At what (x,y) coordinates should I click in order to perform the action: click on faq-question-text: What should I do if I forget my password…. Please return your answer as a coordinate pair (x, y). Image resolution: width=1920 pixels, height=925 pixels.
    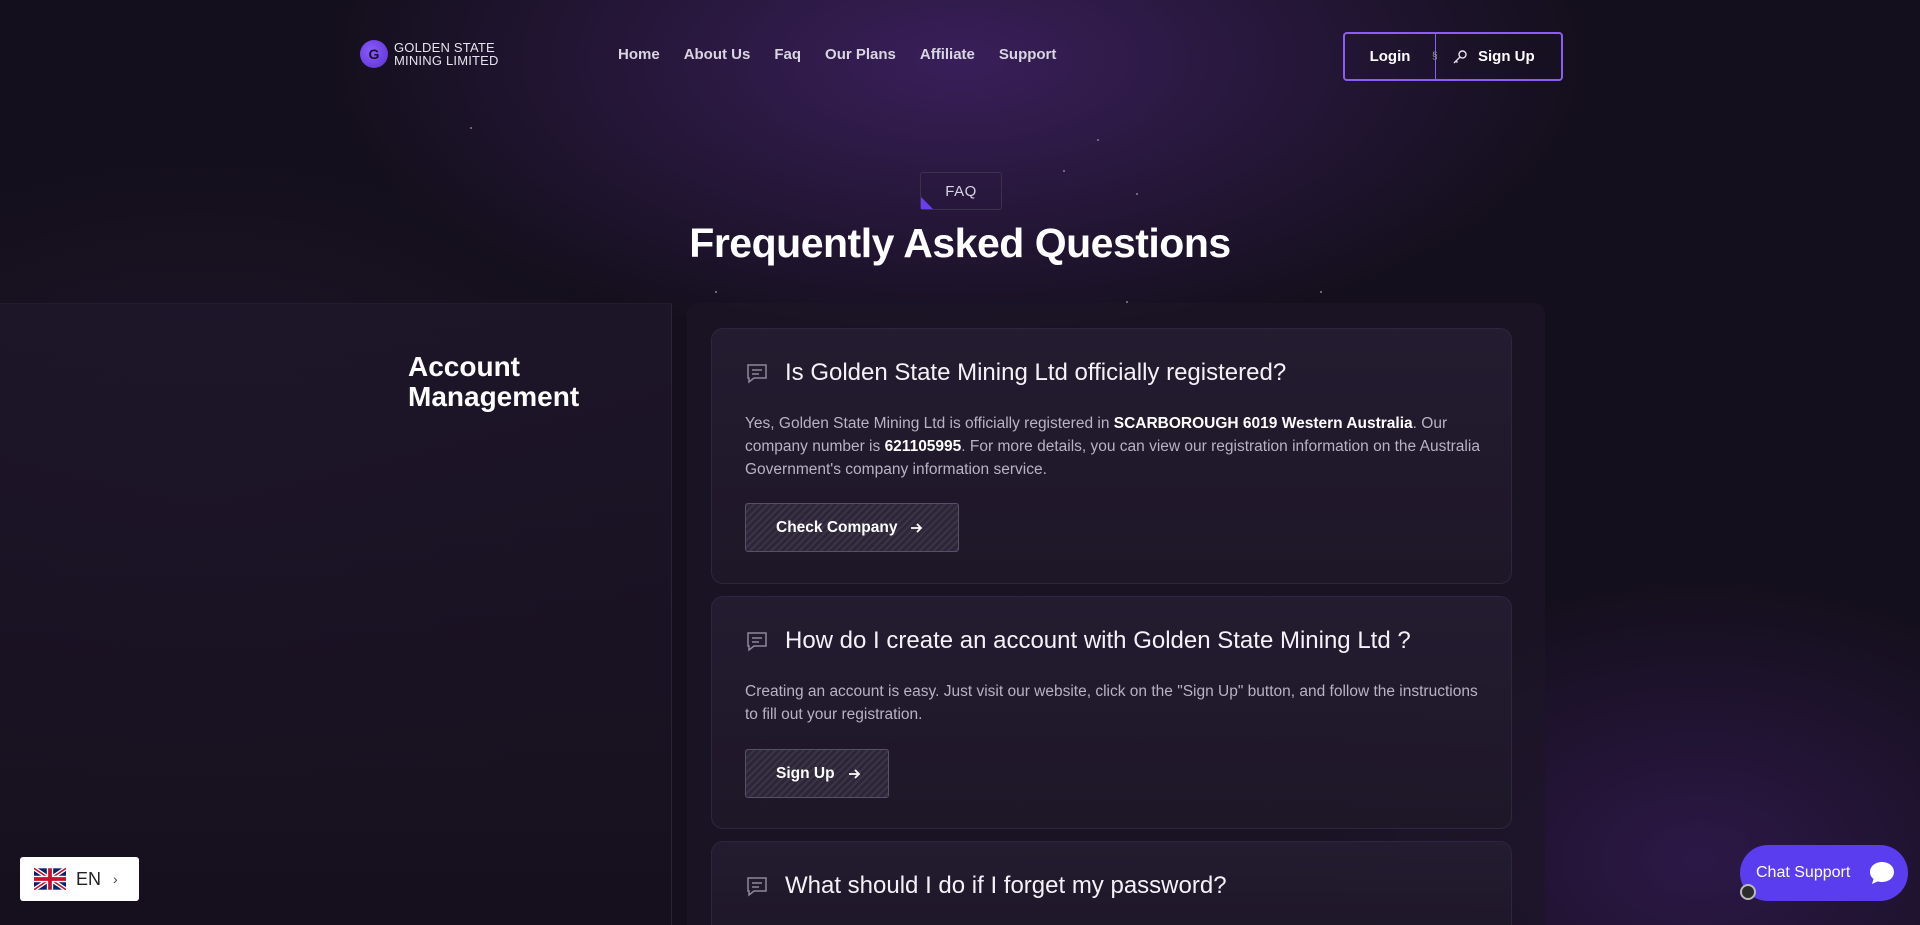
    Looking at the image, I should click on (1006, 885).